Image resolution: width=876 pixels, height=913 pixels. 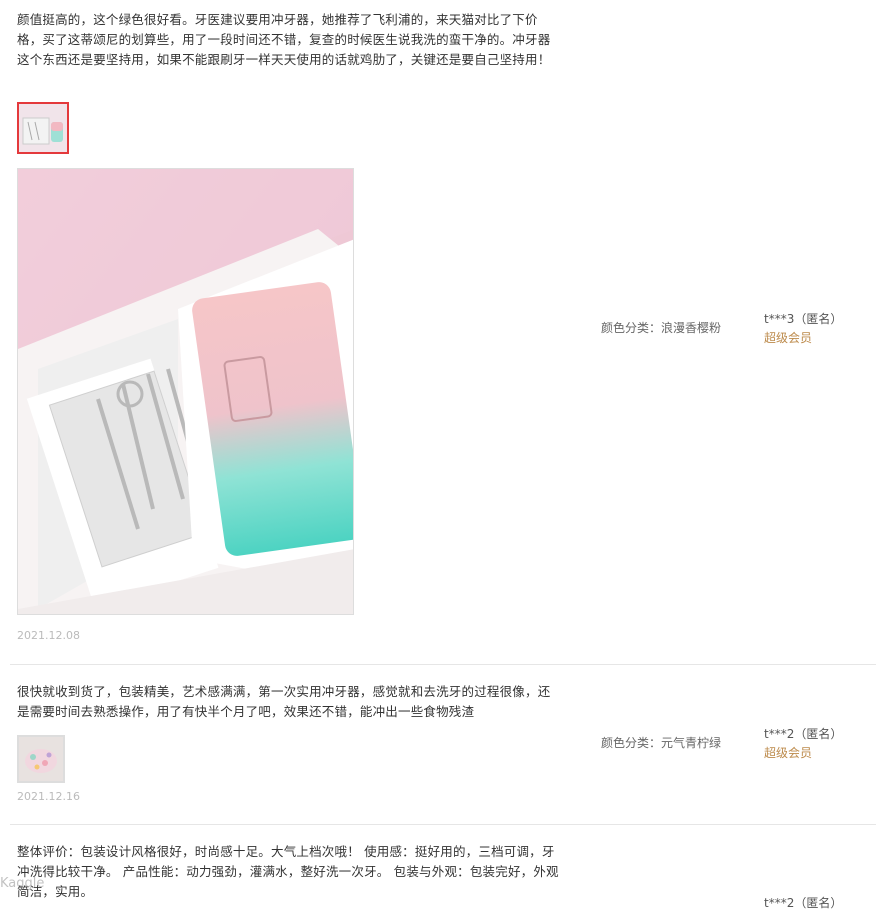 I want to click on review-sku: 颜色分类：浪漫香樱粉, so click(x=661, y=328).